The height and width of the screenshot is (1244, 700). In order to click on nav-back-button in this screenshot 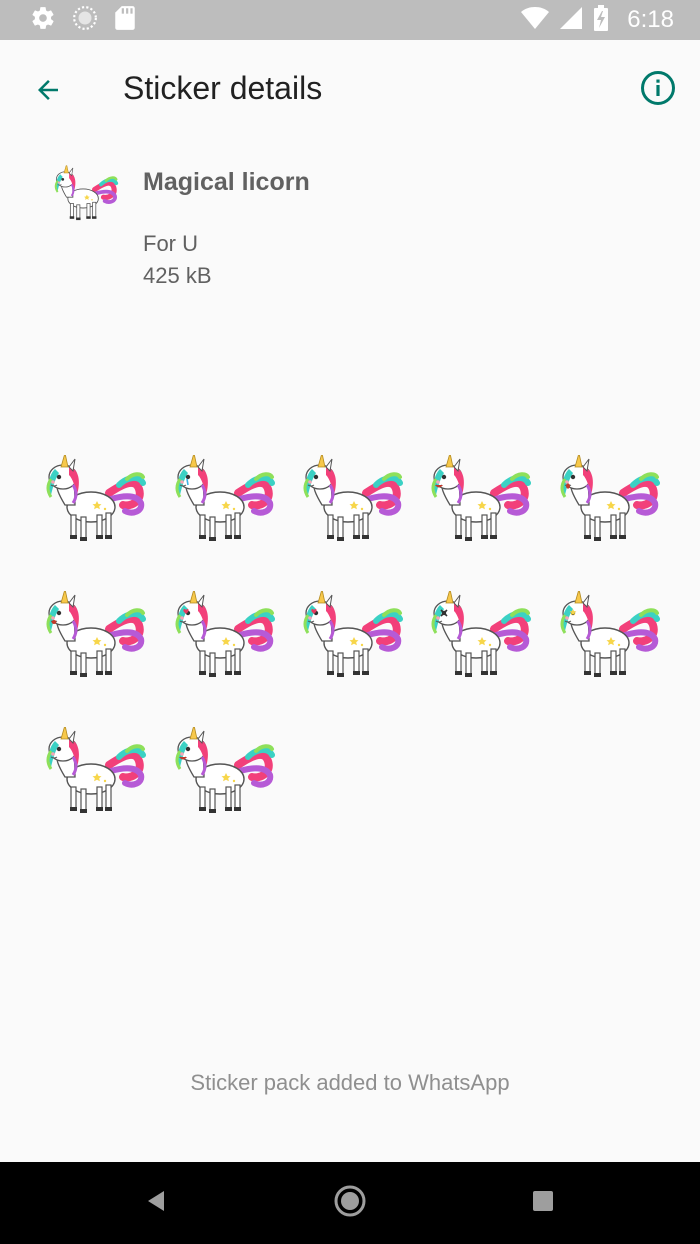, I will do `click(156, 1203)`.